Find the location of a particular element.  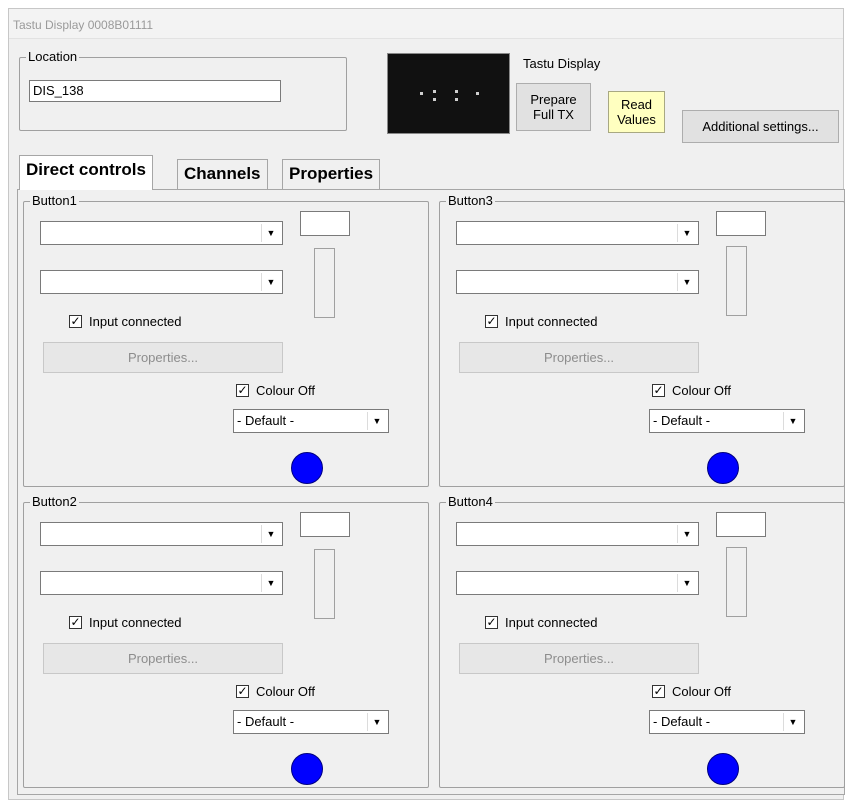

button-group-label: Button4 is located at coordinates (470, 502).